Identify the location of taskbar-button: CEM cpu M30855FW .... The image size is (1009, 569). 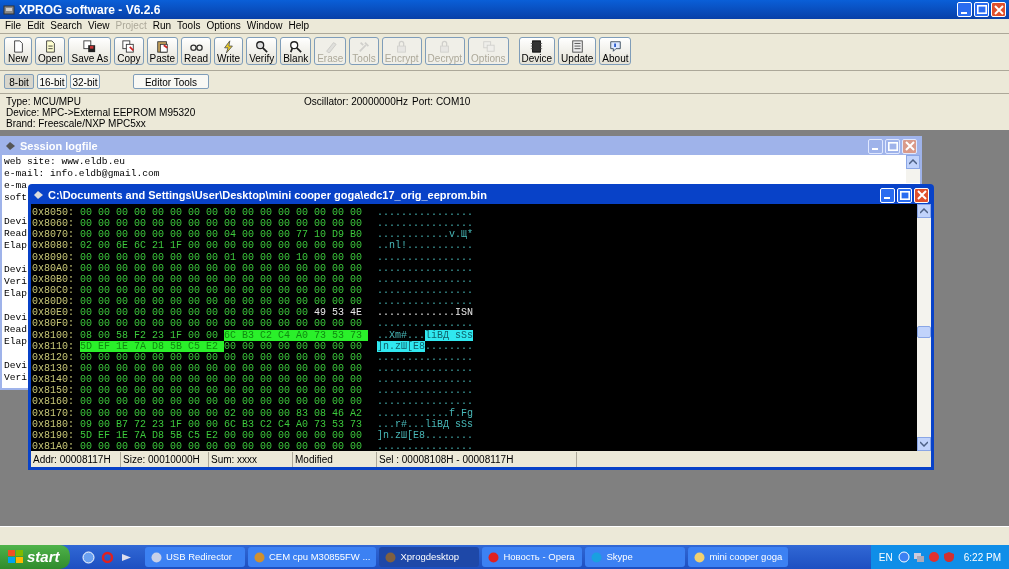
(312, 557).